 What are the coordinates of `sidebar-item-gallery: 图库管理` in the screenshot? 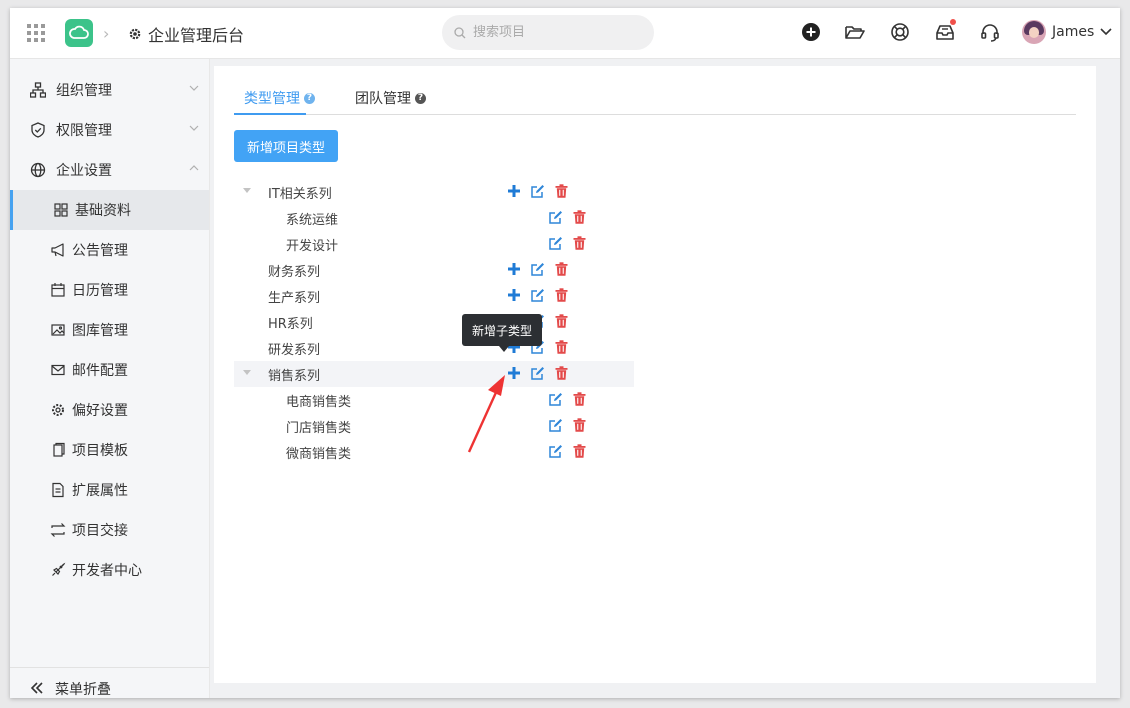 It's located at (109, 330).